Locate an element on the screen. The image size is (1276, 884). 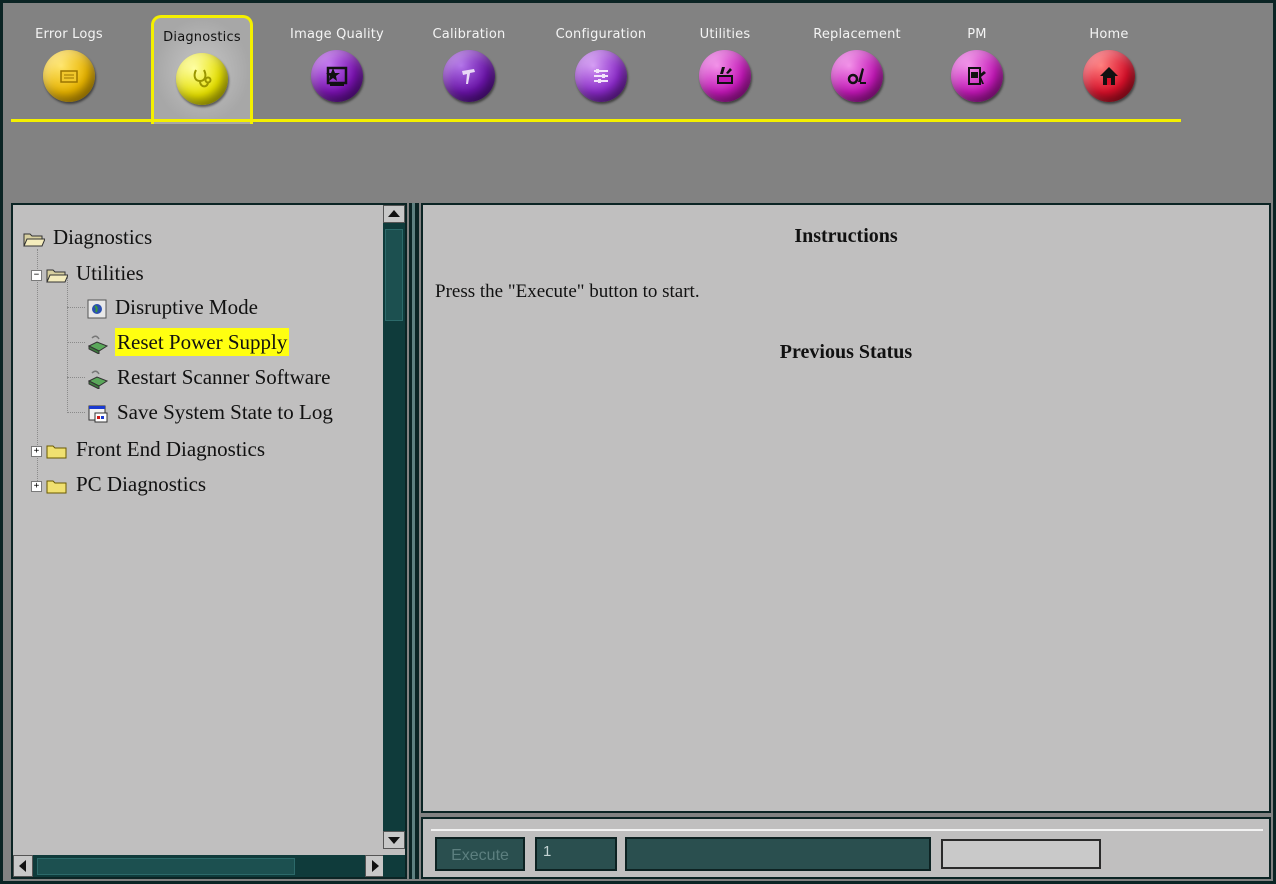
tree-node-utilities: − Utilities is located at coordinates (88, 273).